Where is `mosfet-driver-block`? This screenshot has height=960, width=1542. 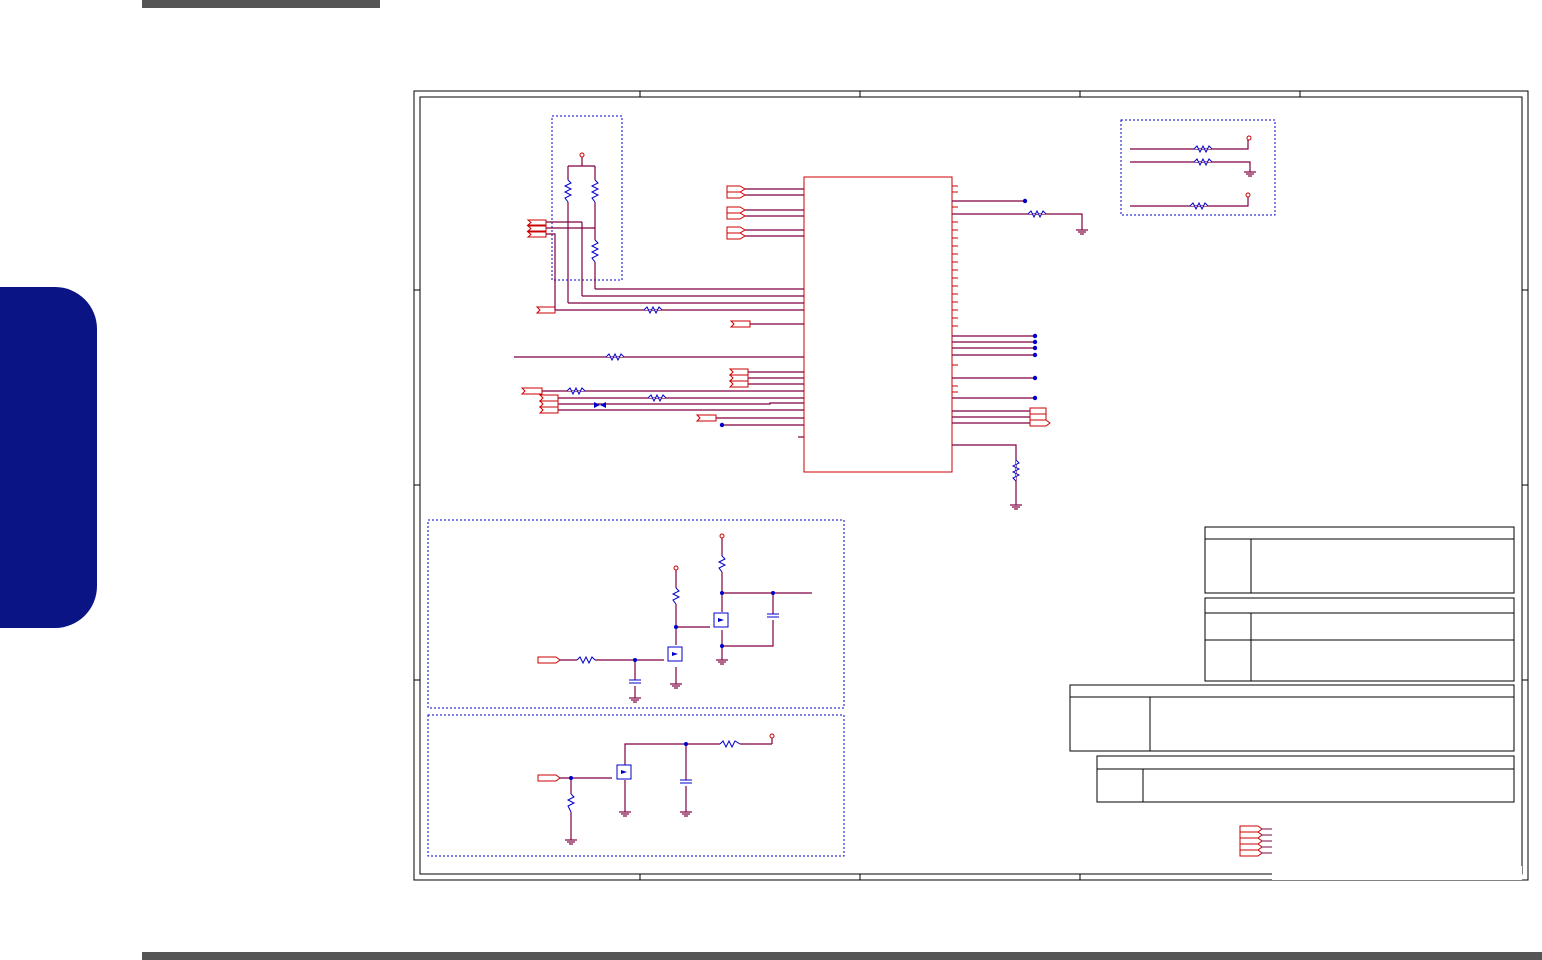 mosfet-driver-block is located at coordinates (636, 785).